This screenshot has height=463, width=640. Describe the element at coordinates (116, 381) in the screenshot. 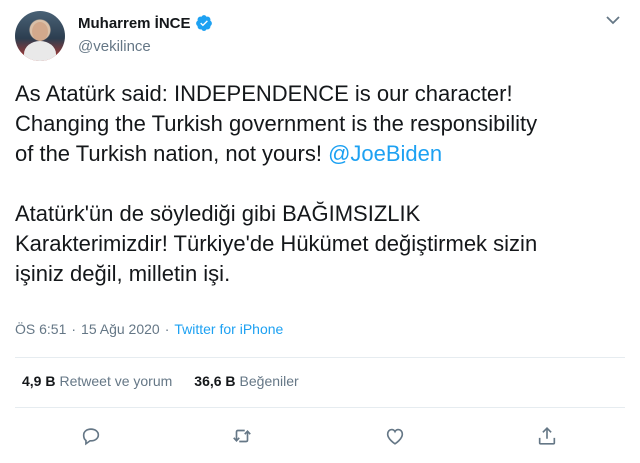

I see `retweet-label: Retweet ve yorum` at that location.